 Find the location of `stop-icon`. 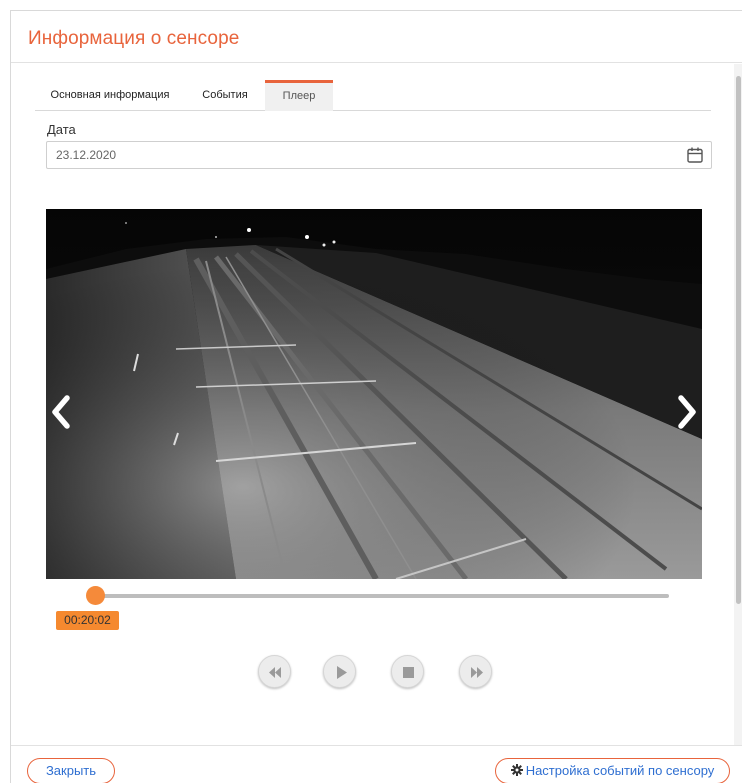

stop-icon is located at coordinates (408, 672).